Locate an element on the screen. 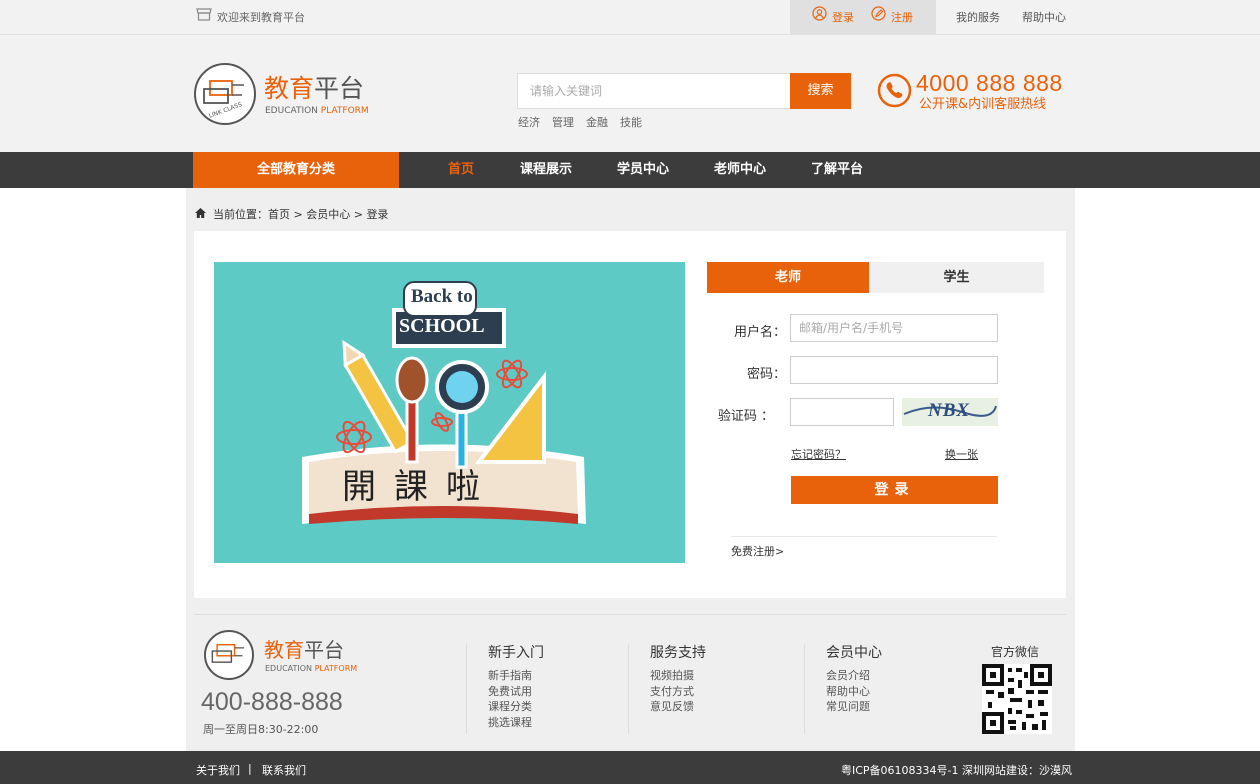 The width and height of the screenshot is (1260, 784). register-link: 注册 is located at coordinates (892, 17).